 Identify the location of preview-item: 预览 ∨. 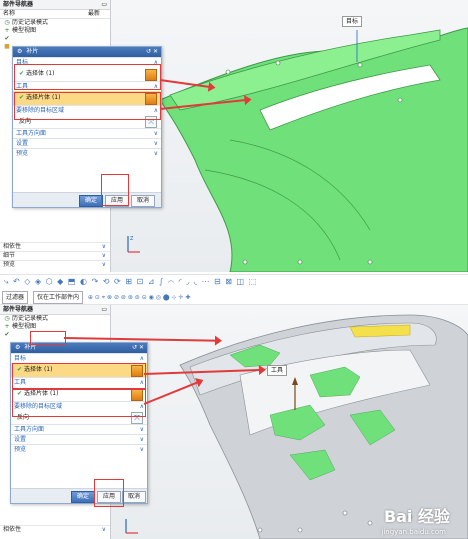
(55, 264).